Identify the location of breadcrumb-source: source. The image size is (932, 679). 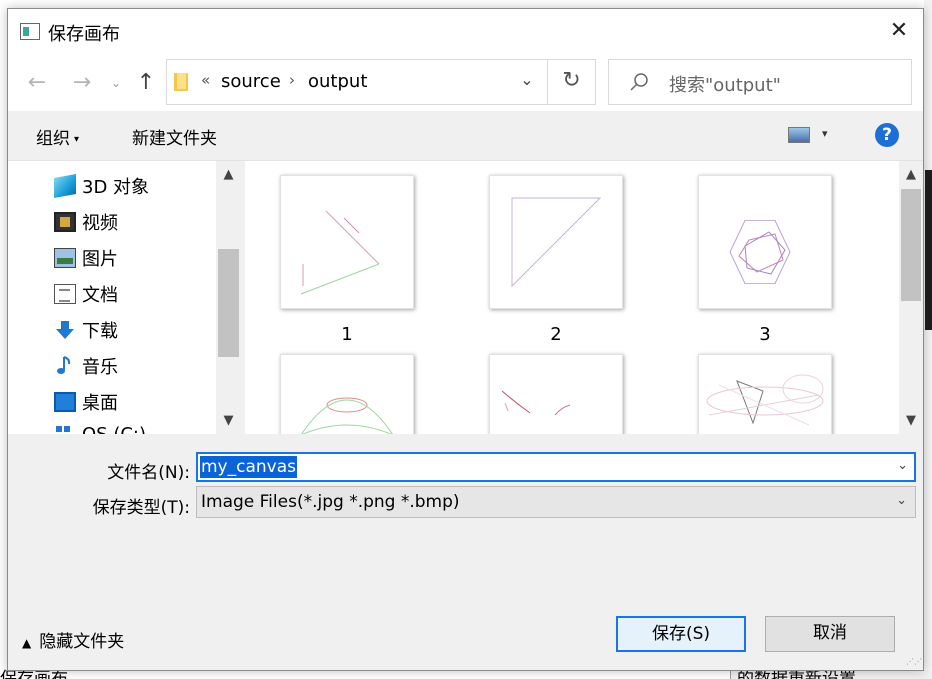
(251, 81).